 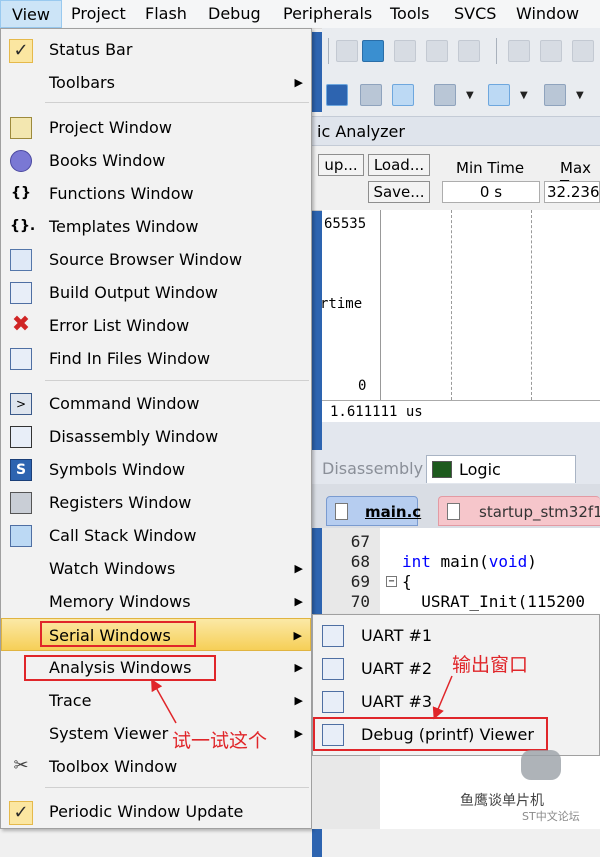 What do you see at coordinates (220, 741) in the screenshot?
I see `annotation-try-this: 试一试这个` at bounding box center [220, 741].